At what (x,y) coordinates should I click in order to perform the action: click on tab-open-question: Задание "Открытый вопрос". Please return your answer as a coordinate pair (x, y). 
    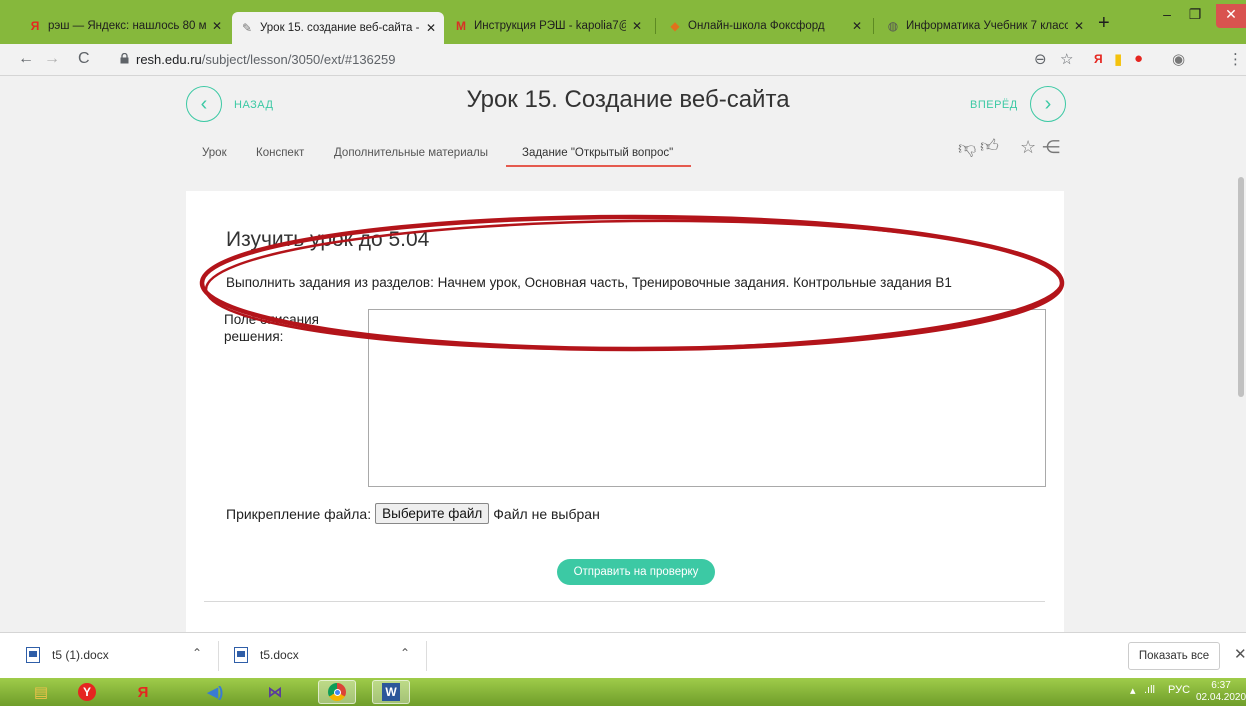
    Looking at the image, I should click on (597, 153).